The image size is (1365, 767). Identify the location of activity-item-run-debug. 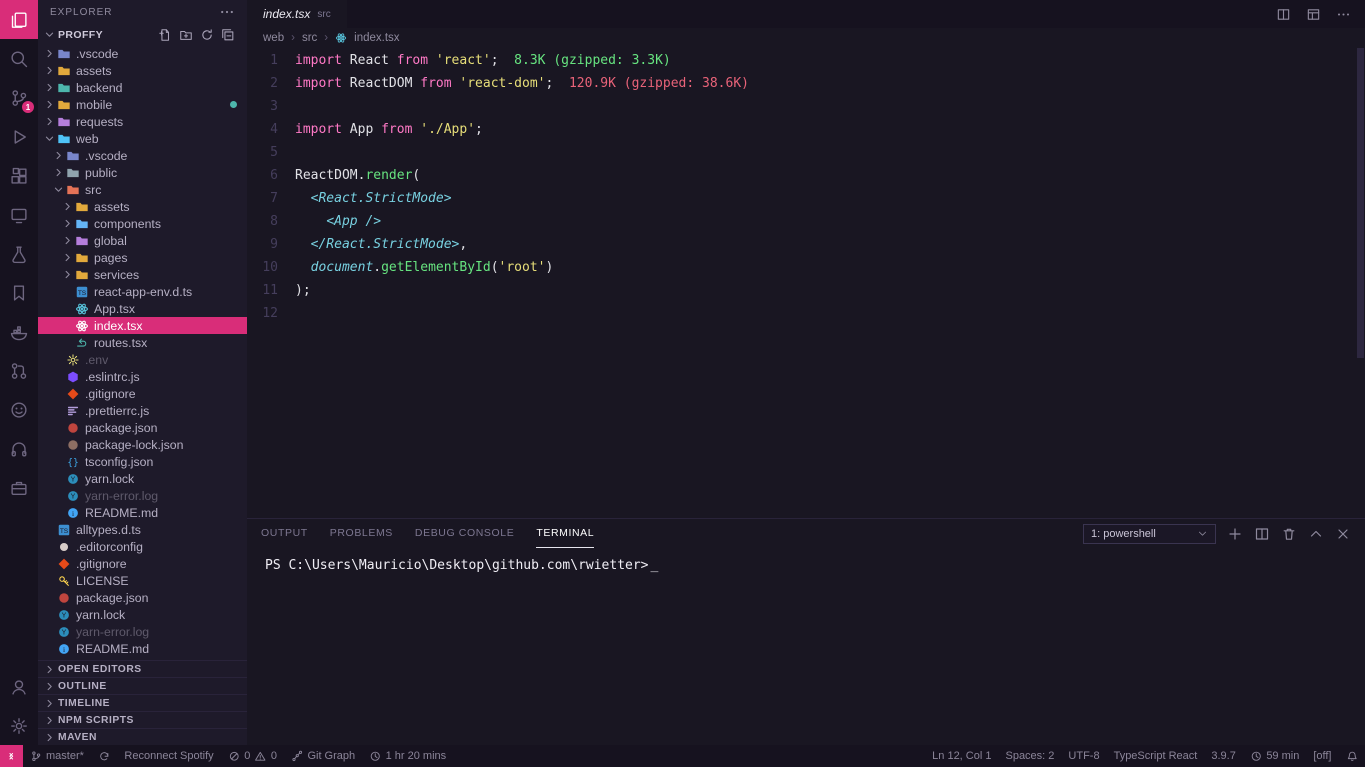
(19, 136).